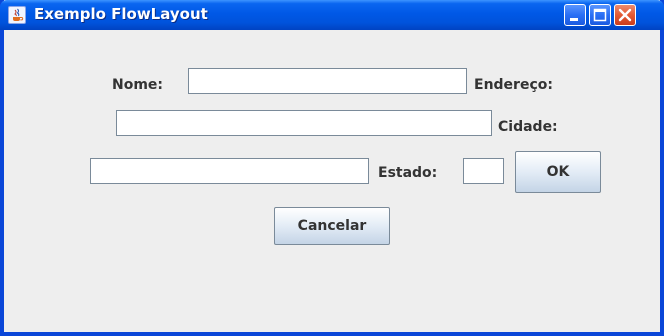 The width and height of the screenshot is (664, 336). I want to click on estado-field, so click(483, 171).